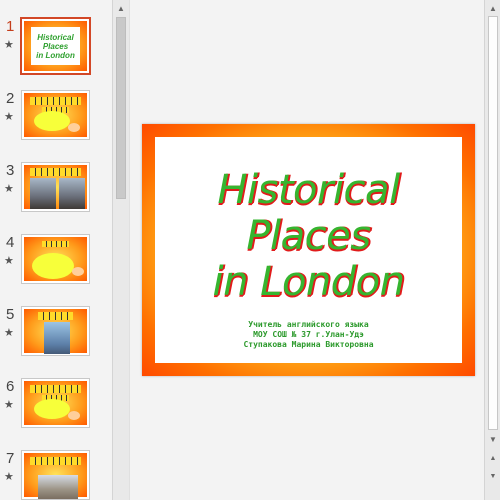 This screenshot has width=500, height=500. What do you see at coordinates (121, 108) in the screenshot?
I see `thumbnail-scrollbar-thumb` at bounding box center [121, 108].